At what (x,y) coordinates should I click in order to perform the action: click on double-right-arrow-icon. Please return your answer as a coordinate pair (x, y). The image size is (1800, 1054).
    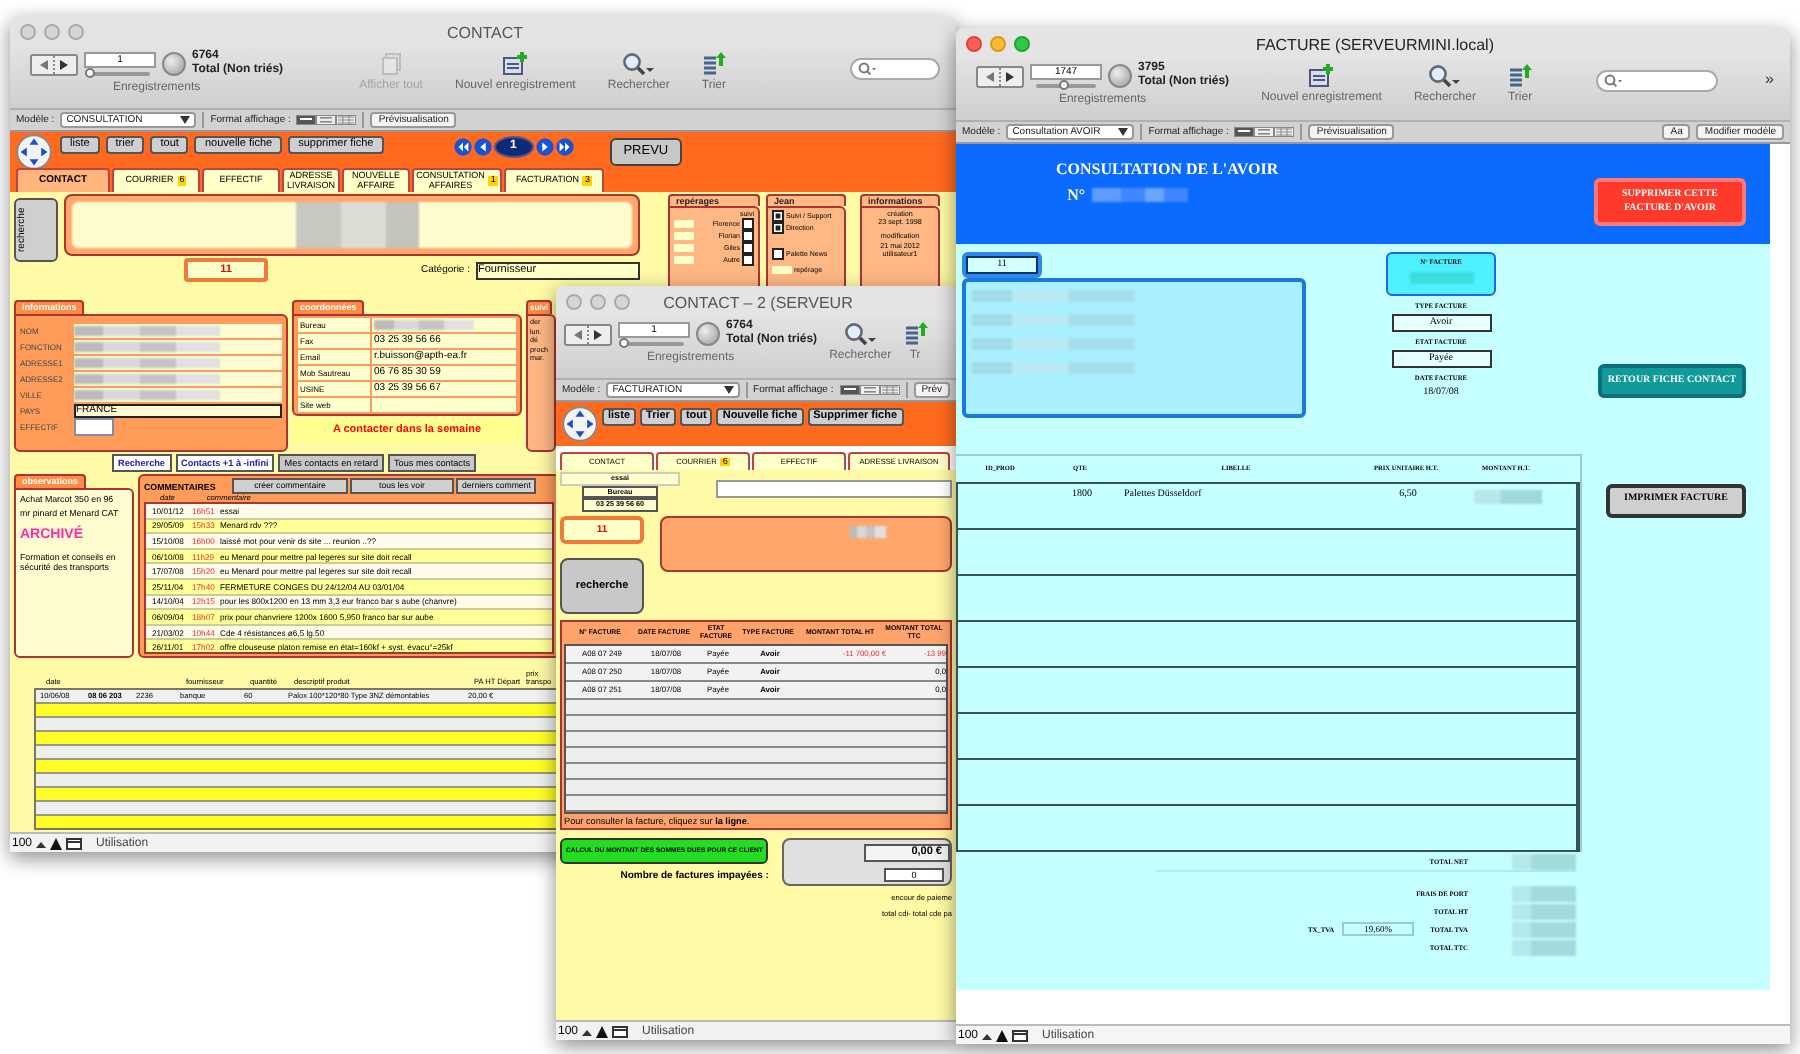
    Looking at the image, I should click on (564, 147).